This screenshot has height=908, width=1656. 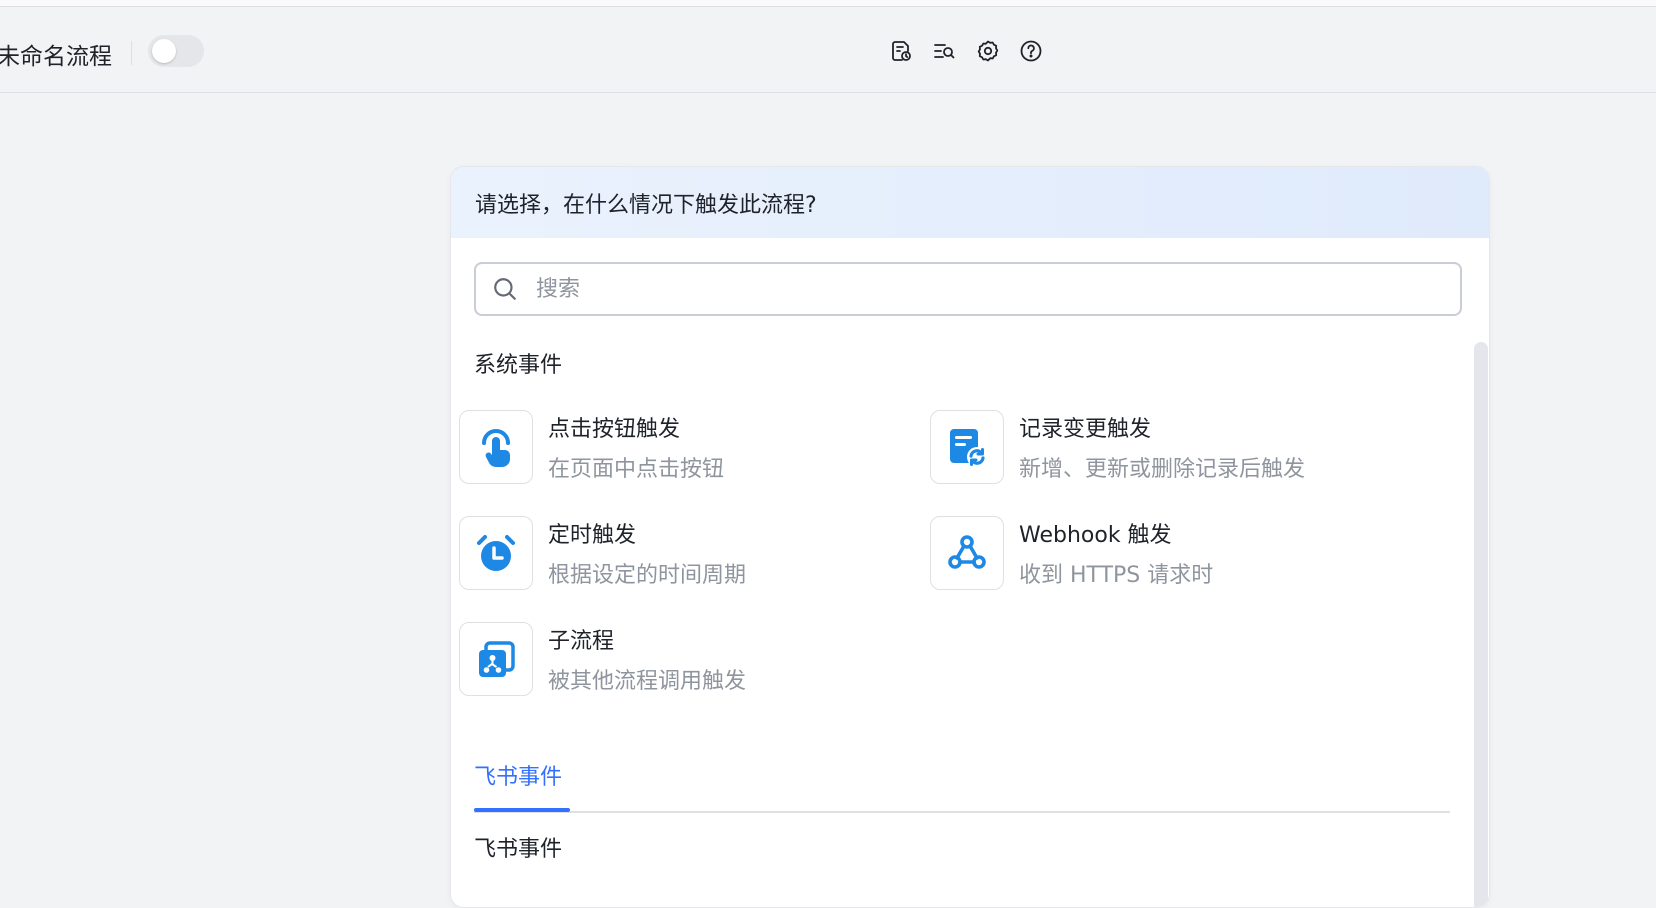 What do you see at coordinates (1142, 555) in the screenshot?
I see `trigger-webhook: Webhook 触发 收到 HTTPS 请求时` at bounding box center [1142, 555].